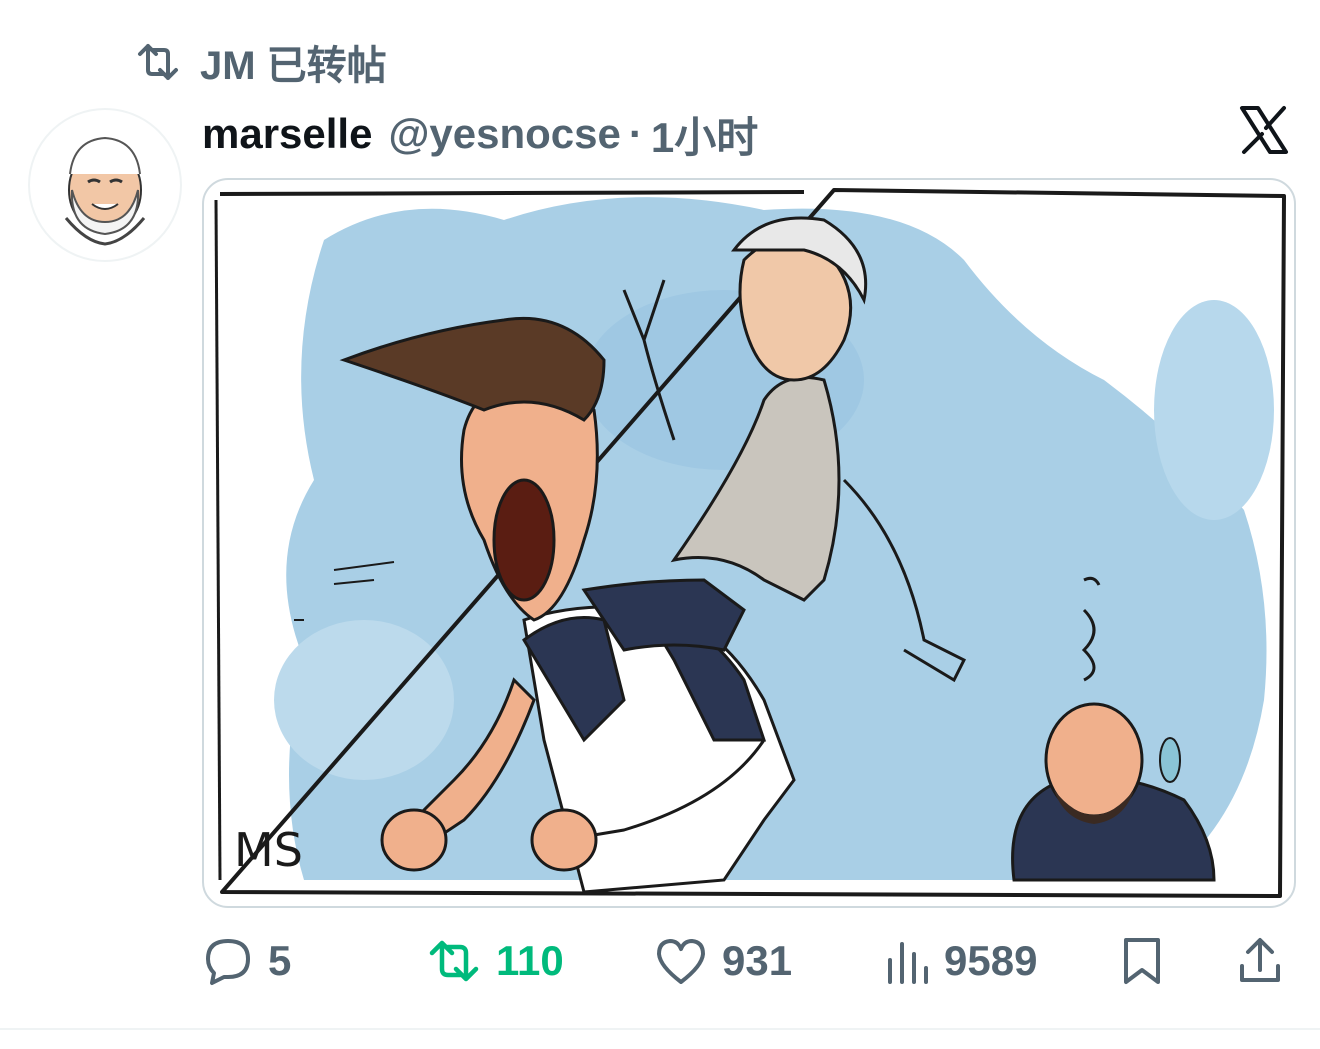 Image resolution: width=1320 pixels, height=1049 pixels. What do you see at coordinates (504, 134) in the screenshot?
I see `author-handle: @yesnocse` at bounding box center [504, 134].